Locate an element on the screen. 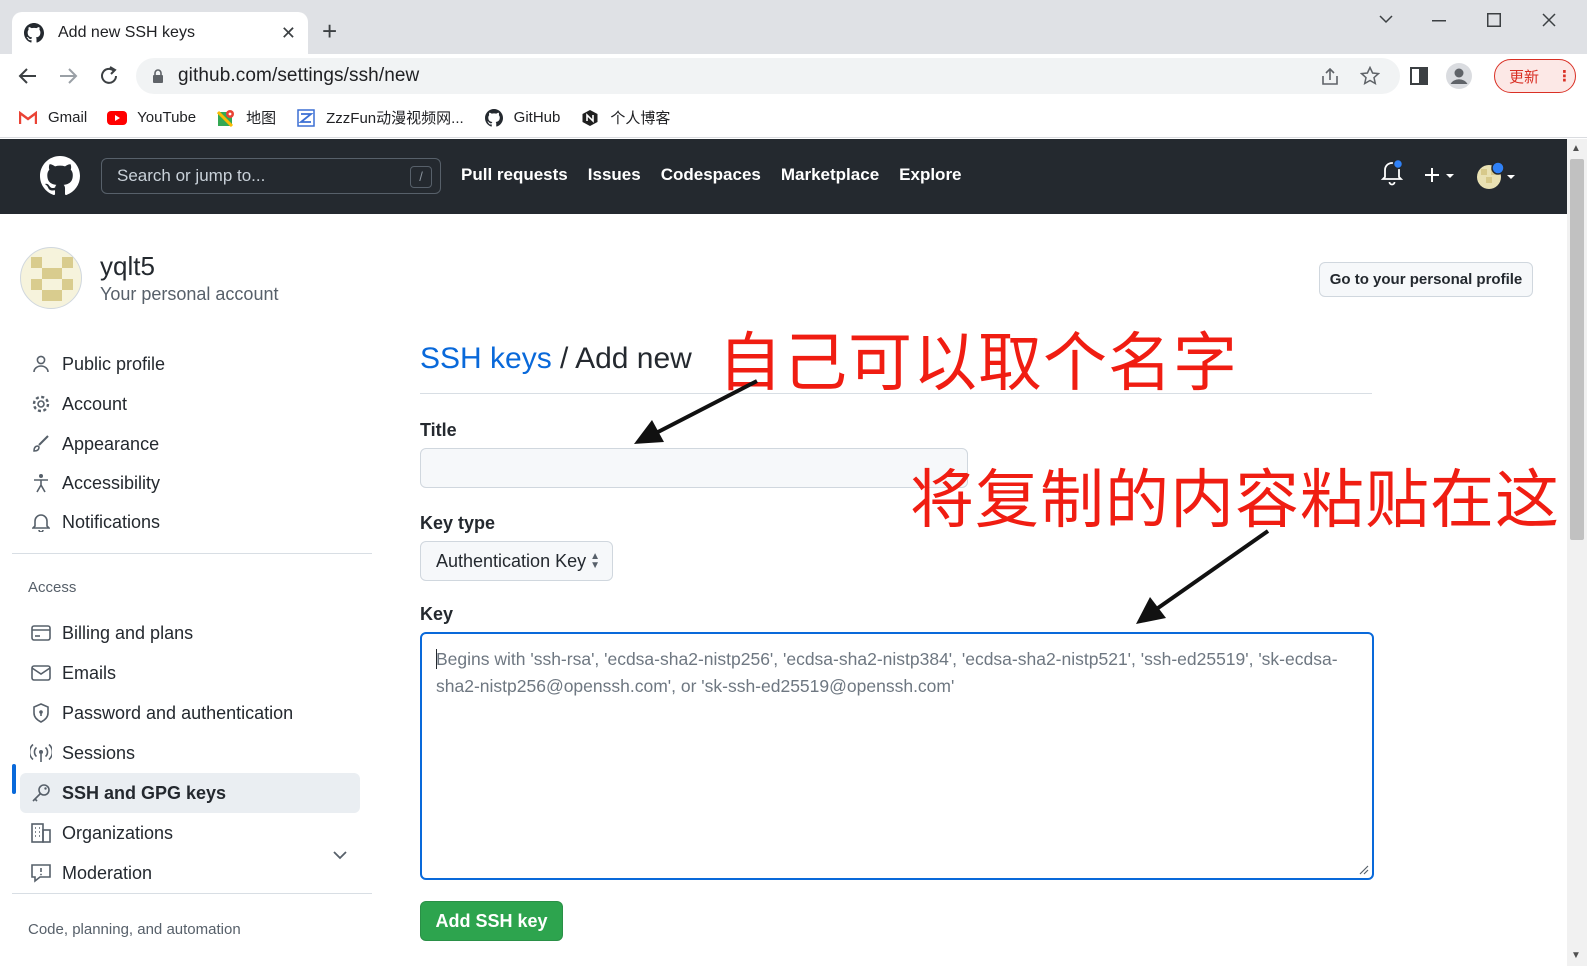  share-icon is located at coordinates (1330, 77).